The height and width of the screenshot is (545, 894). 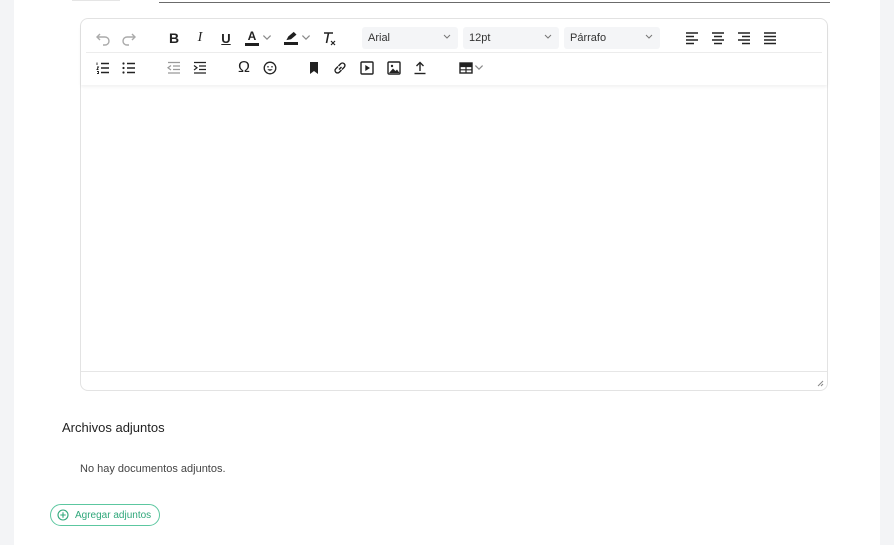 I want to click on bullet-list-icon, so click(x=129, y=68).